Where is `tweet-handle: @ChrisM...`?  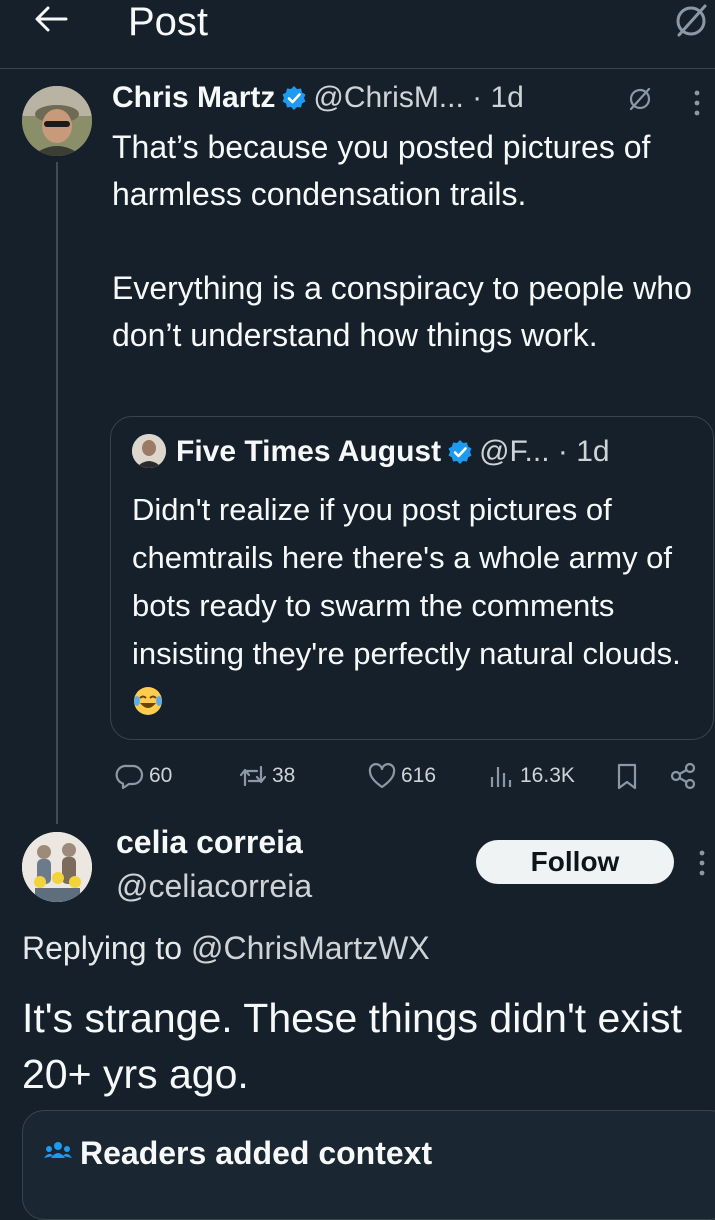
tweet-handle: @ChrisM... is located at coordinates (388, 97).